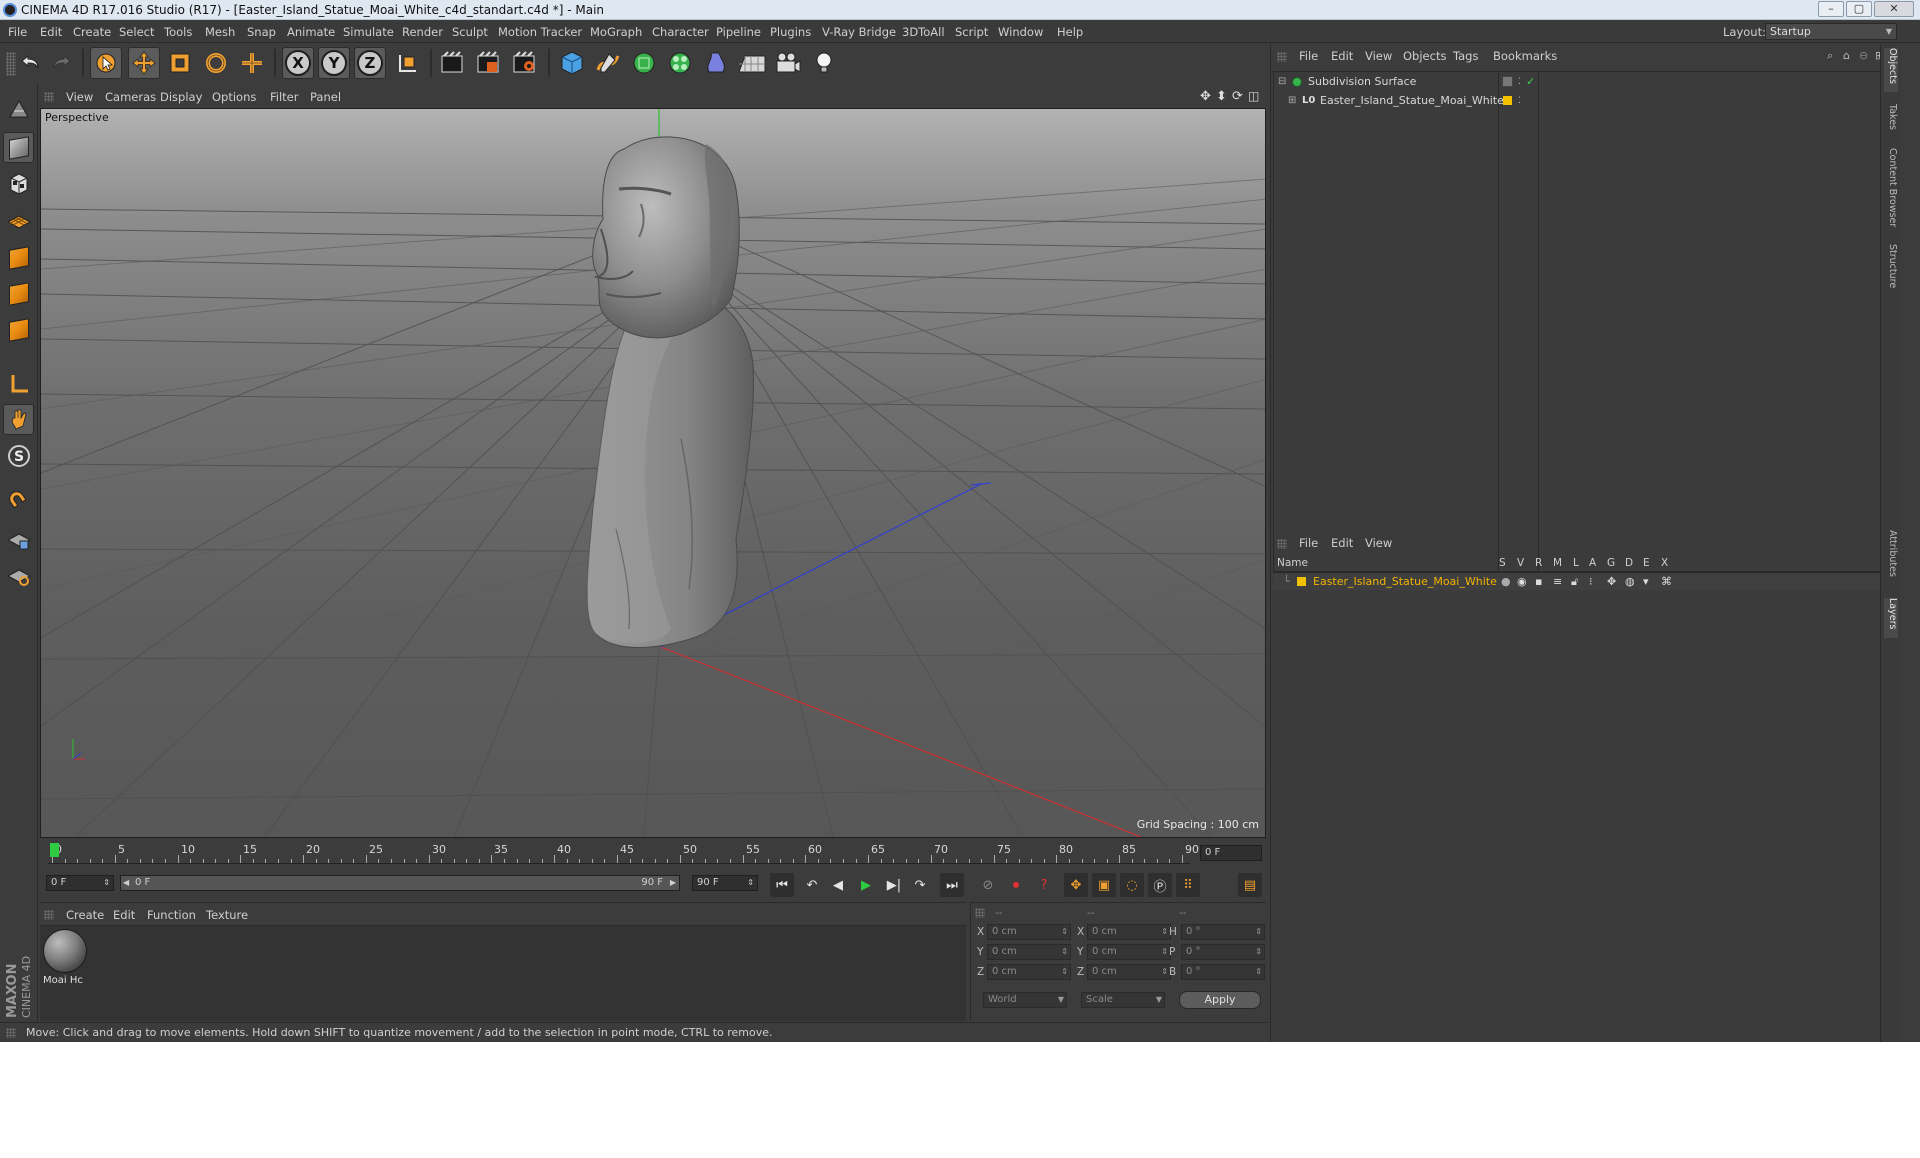 The image size is (1920, 1158). I want to click on viewport-menu-options: Options, so click(234, 97).